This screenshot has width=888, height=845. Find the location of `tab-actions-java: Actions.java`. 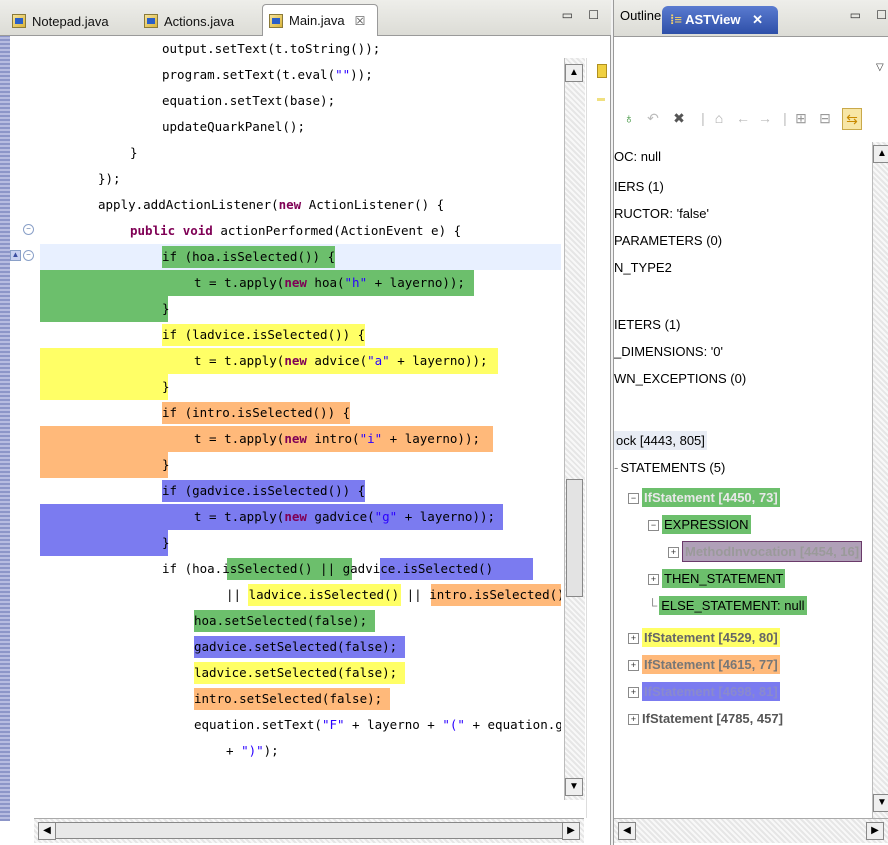

tab-actions-java: Actions.java is located at coordinates (200, 21).